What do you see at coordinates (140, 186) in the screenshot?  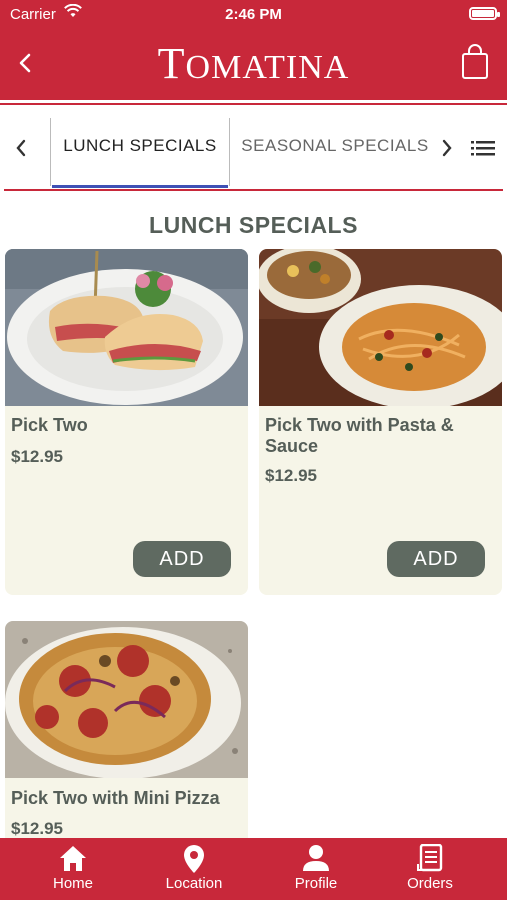 I see `active-tab-indicator` at bounding box center [140, 186].